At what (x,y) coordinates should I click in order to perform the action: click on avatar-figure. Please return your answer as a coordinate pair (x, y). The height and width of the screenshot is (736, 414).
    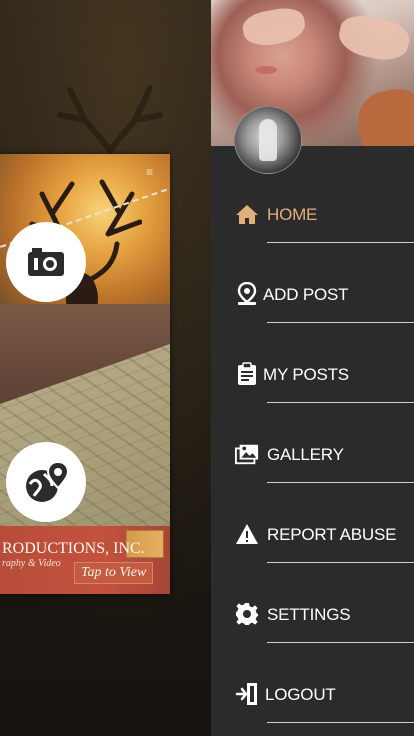
    Looking at the image, I should click on (268, 140).